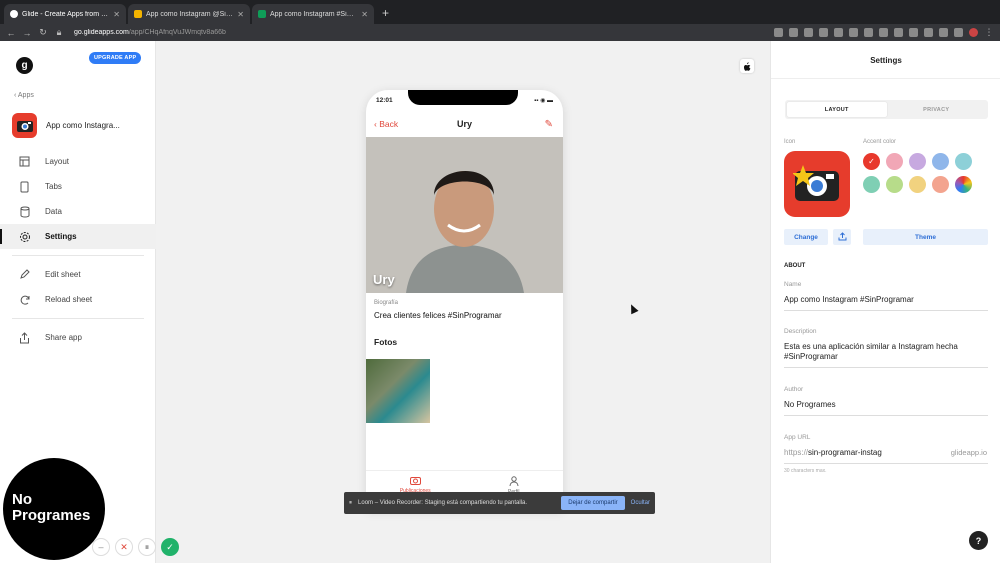  What do you see at coordinates (59, 32) in the screenshot?
I see `lock-icon: 🔒︎` at bounding box center [59, 32].